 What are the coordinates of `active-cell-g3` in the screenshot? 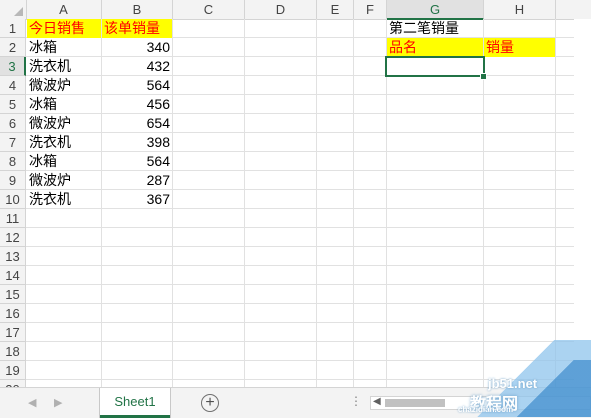 It's located at (435, 66).